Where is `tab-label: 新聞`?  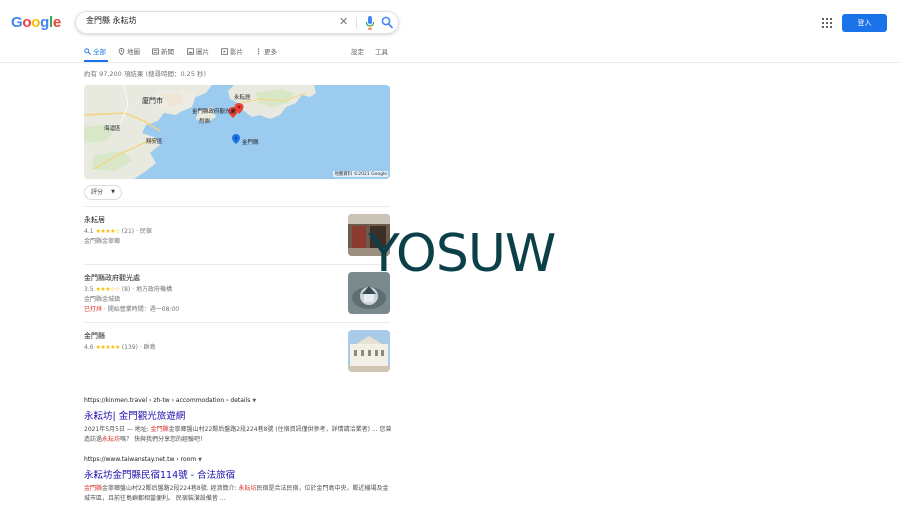
tab-label: 新聞 is located at coordinates (167, 52).